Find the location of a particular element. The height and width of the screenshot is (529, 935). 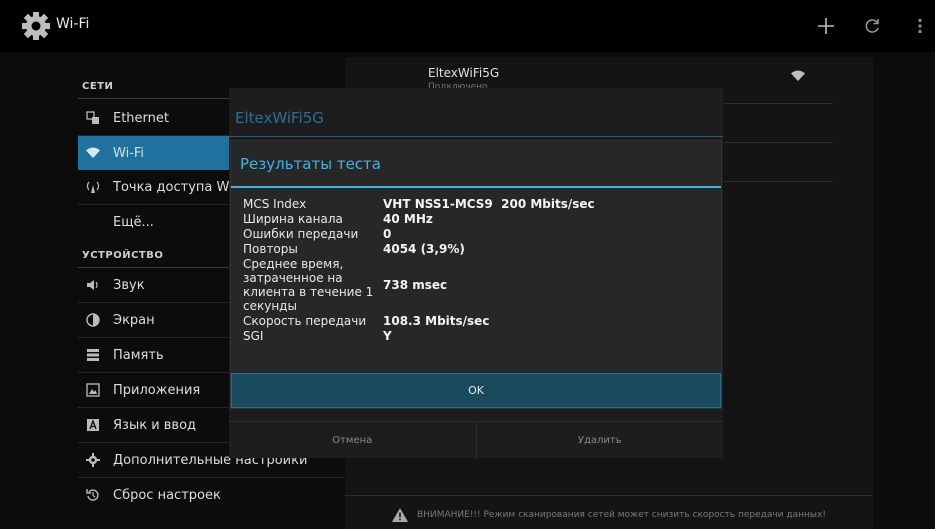

network-name: EltexWiFi5G is located at coordinates (464, 73).